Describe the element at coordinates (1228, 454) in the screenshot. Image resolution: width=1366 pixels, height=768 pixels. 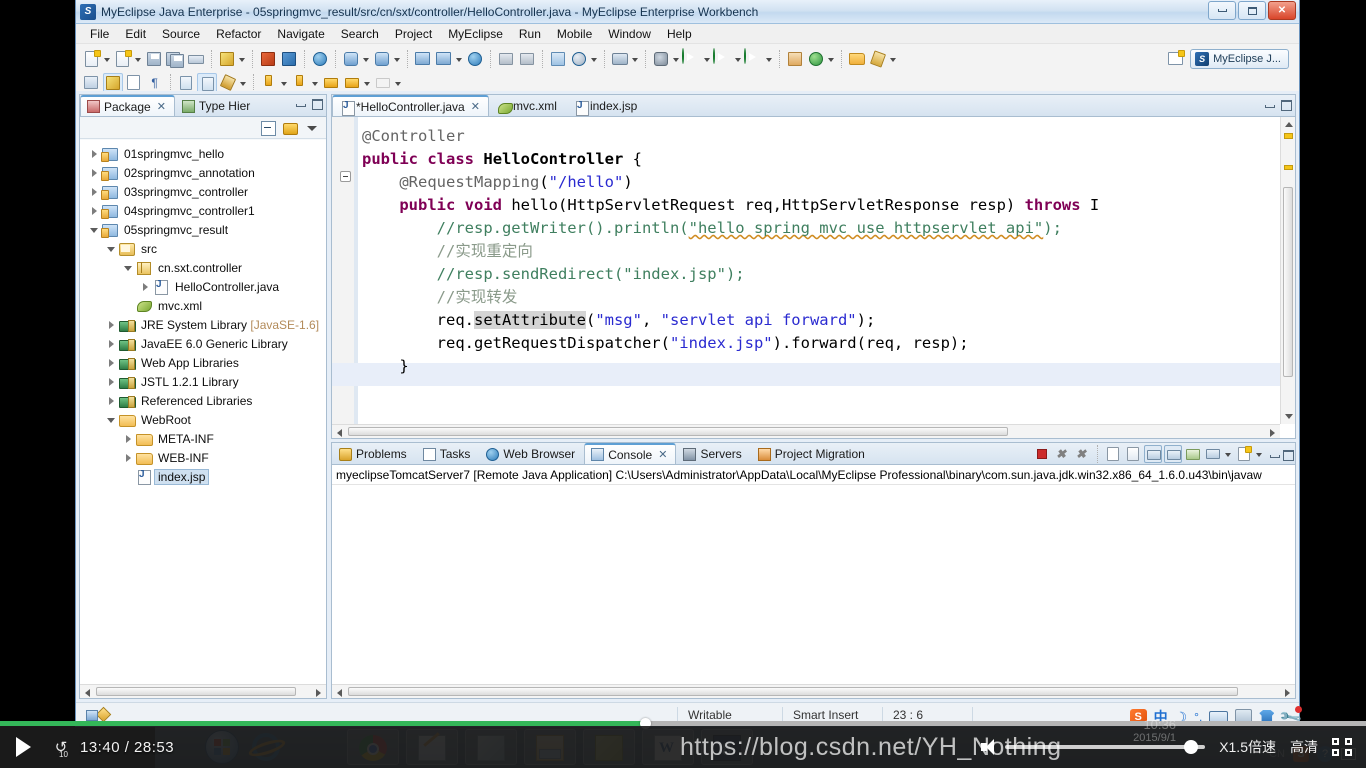
I see `open-console-dropdown-icon` at that location.